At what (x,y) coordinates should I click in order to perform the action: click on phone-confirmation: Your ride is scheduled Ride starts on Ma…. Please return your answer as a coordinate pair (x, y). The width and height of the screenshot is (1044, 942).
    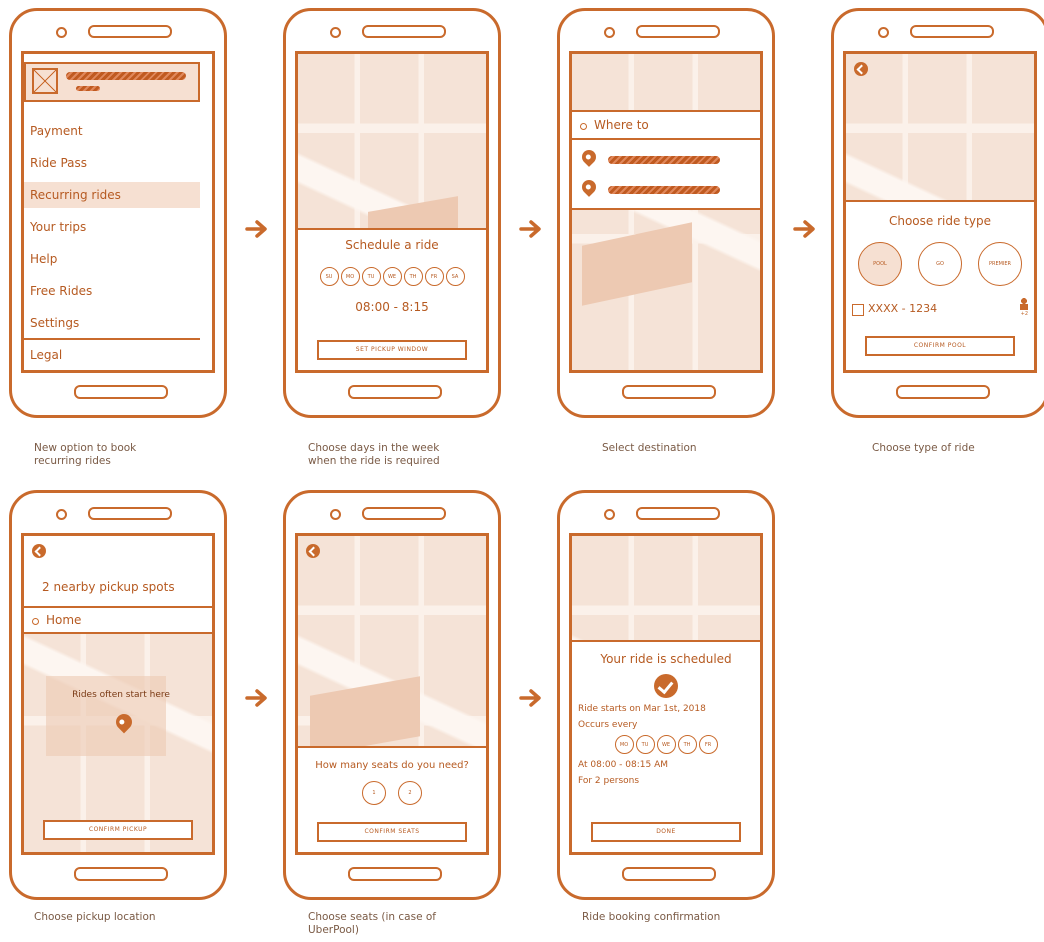
    Looking at the image, I should click on (666, 695).